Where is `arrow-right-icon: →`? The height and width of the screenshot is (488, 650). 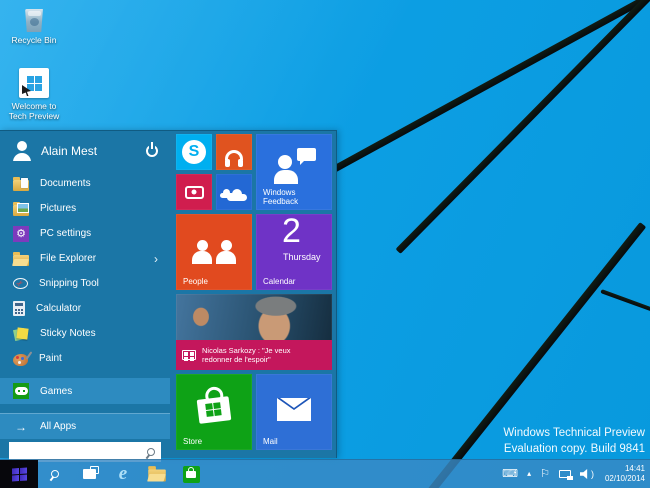 arrow-right-icon: → is located at coordinates (21, 426).